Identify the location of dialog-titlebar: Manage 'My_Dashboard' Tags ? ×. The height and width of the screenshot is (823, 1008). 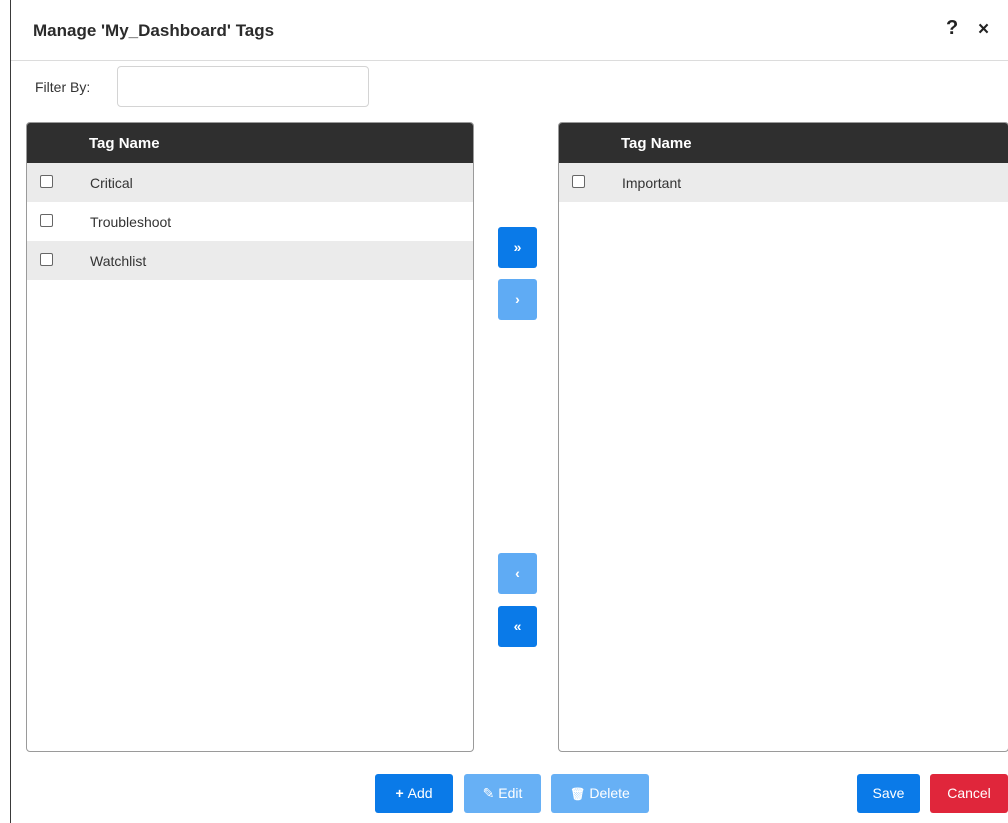
(509, 30).